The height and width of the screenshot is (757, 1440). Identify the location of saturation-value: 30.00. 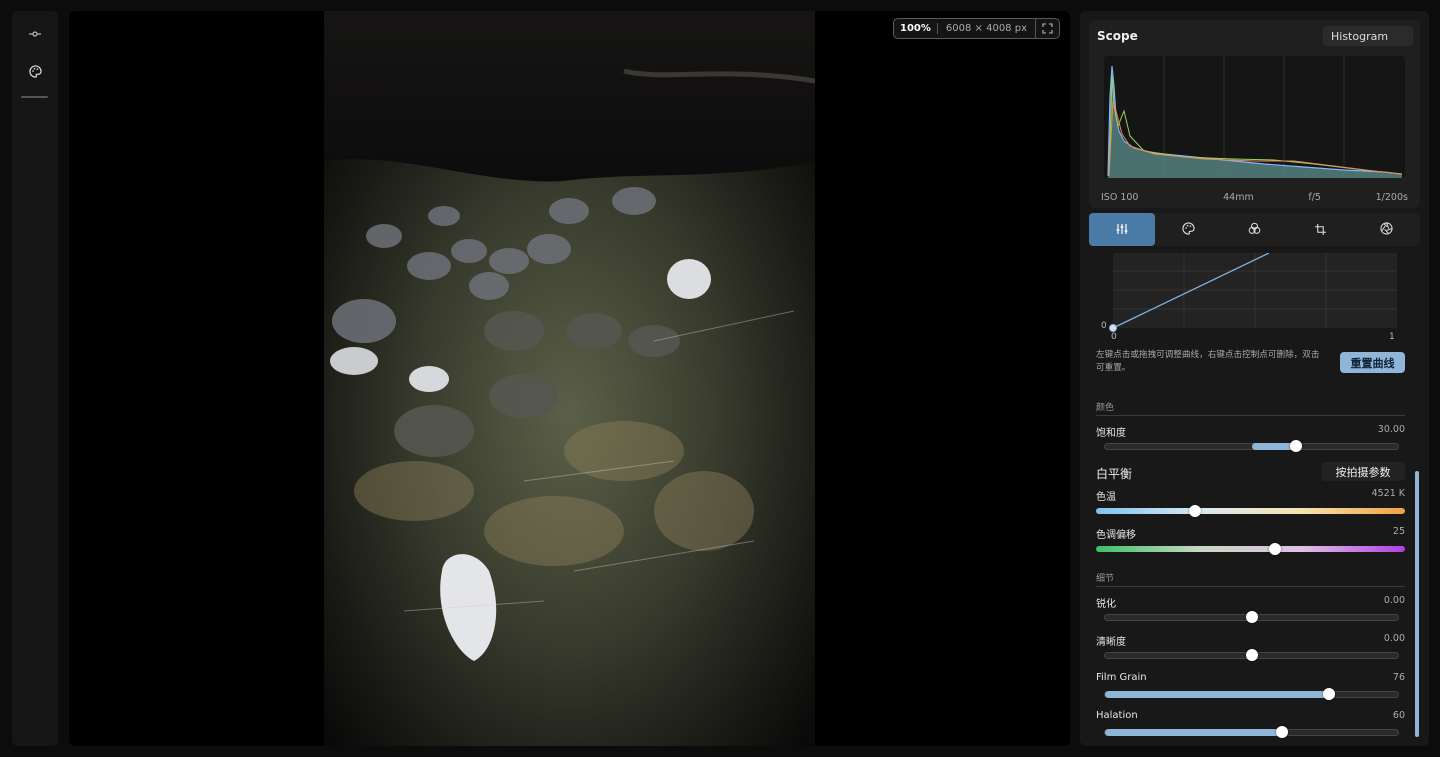
(1391, 429).